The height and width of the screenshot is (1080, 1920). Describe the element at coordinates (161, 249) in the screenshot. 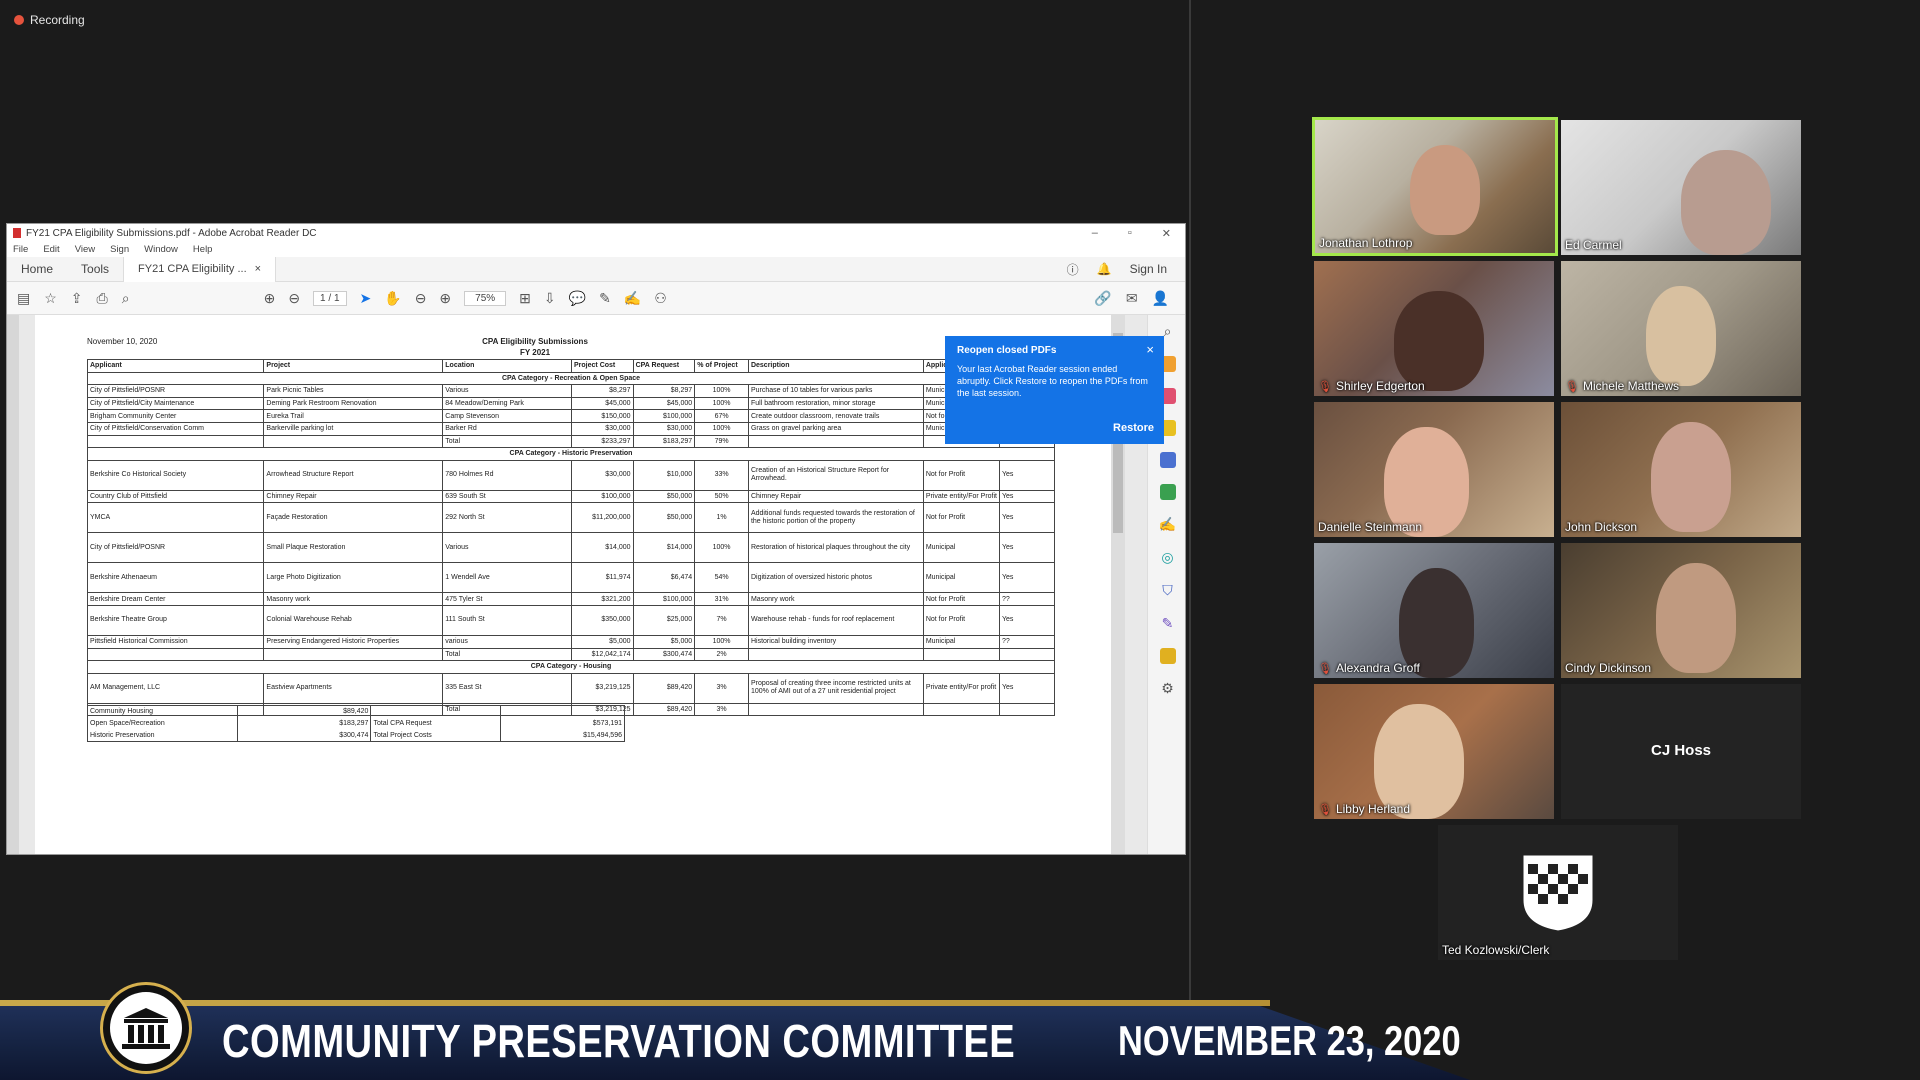

I see `menu-window: Window` at that location.